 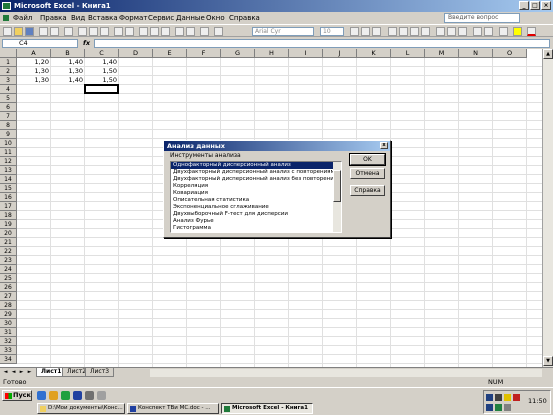 I want to click on sort-desc-icon, so click(x=165, y=31).